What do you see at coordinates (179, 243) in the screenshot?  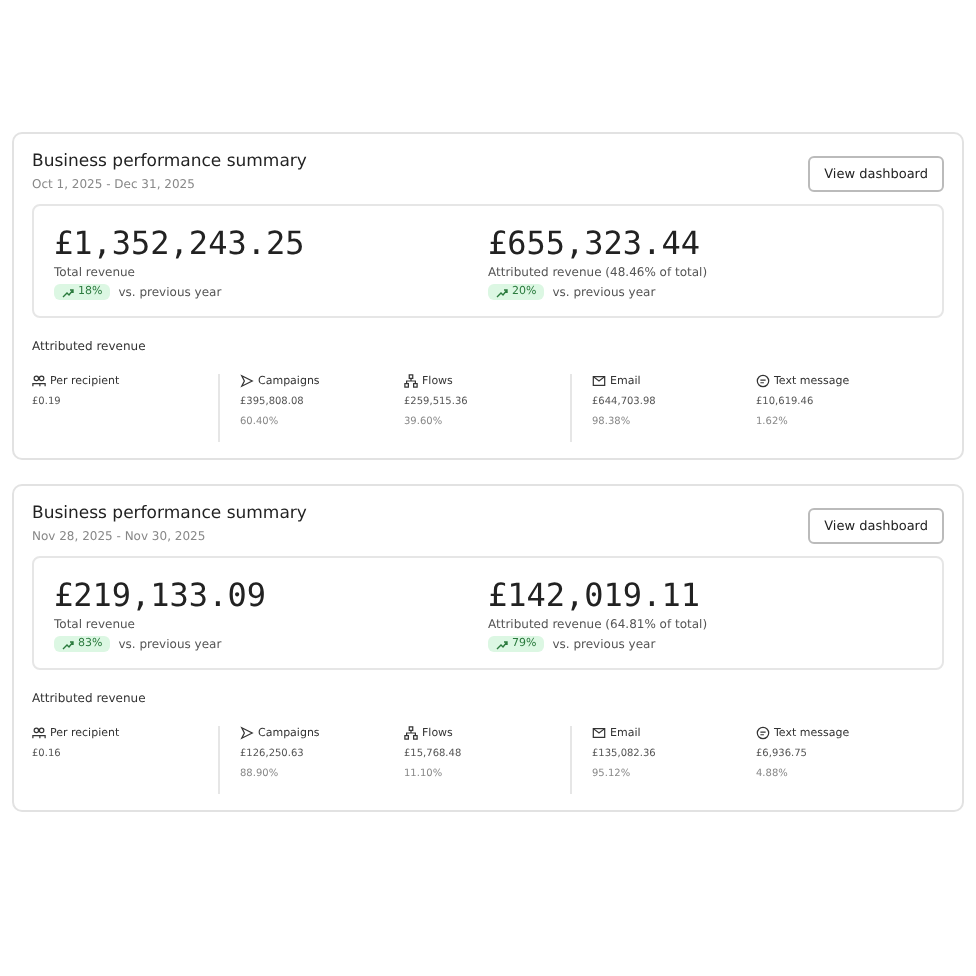 I see `revenue-value: £1,352,243.25` at bounding box center [179, 243].